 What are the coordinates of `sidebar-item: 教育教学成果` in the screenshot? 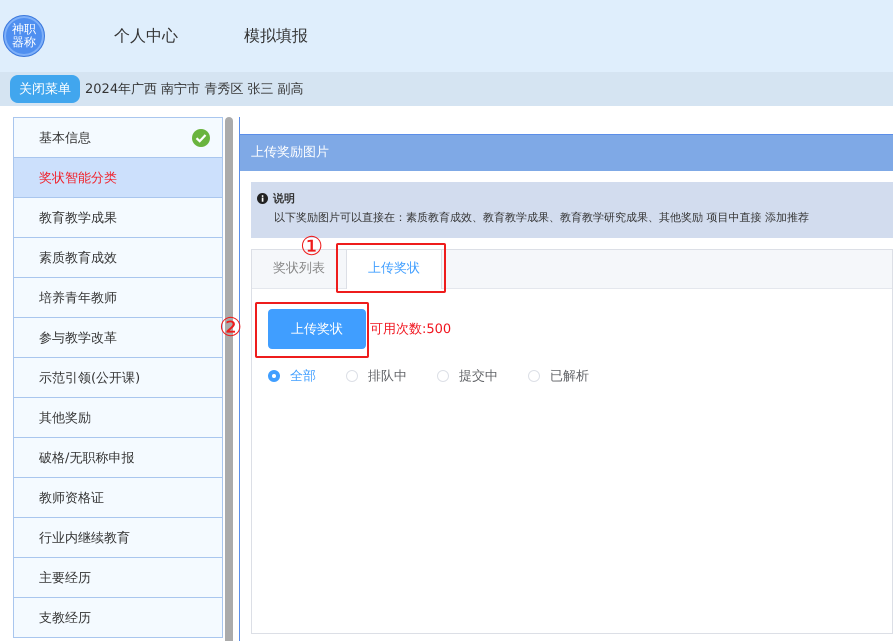 It's located at (118, 218).